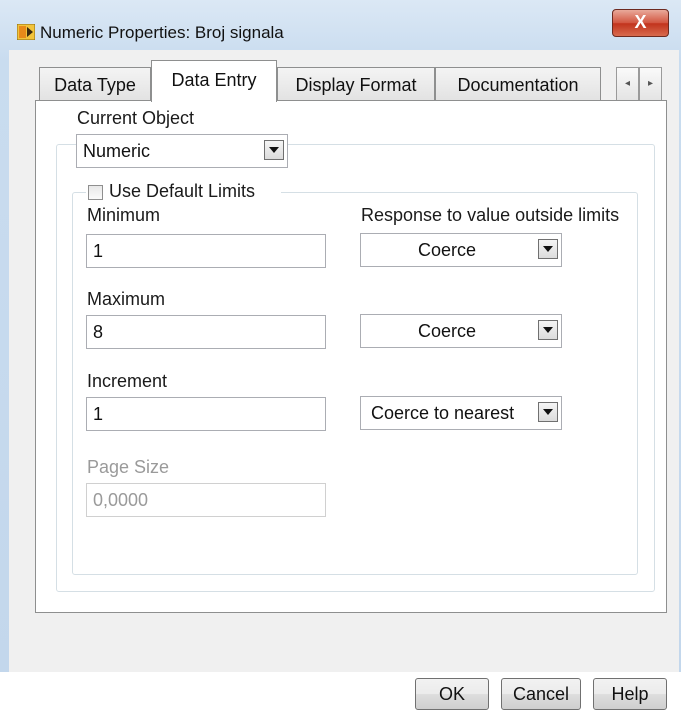 The width and height of the screenshot is (681, 710). I want to click on maximum-response-dropdown: Coerce, so click(461, 331).